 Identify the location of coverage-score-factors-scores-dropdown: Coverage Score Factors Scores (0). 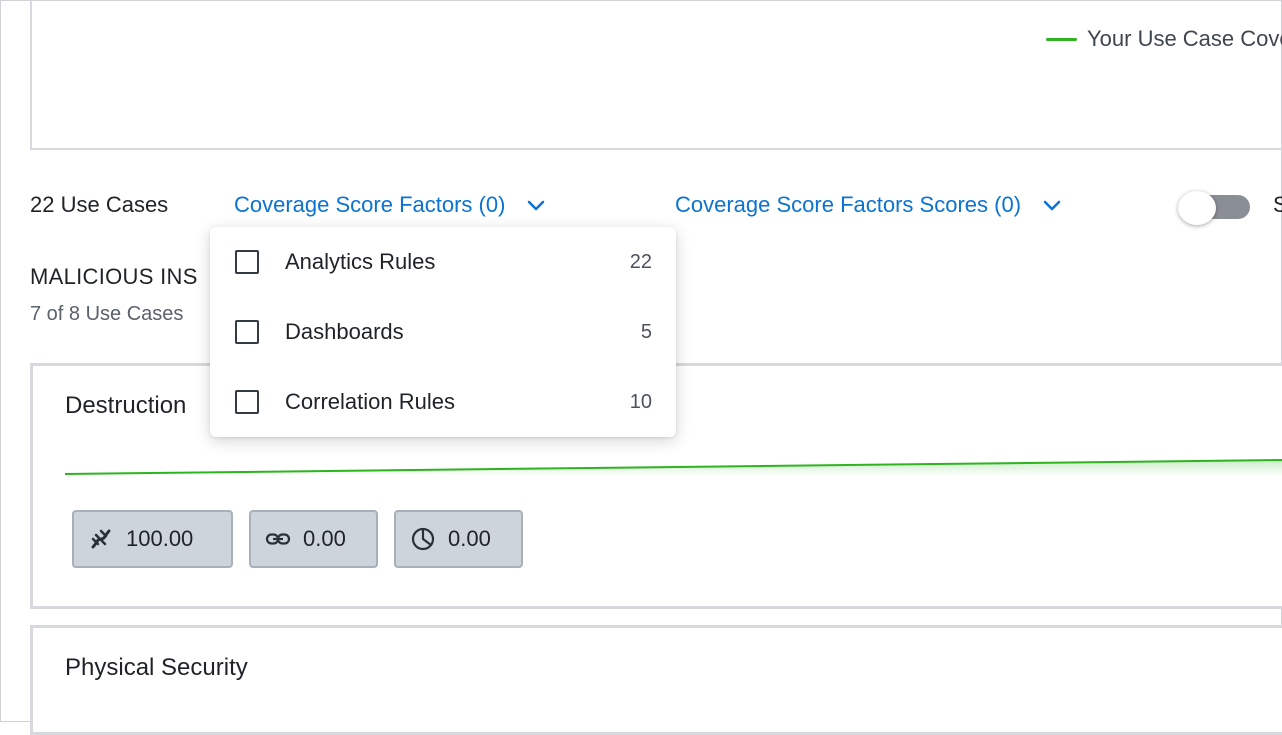
(869, 205).